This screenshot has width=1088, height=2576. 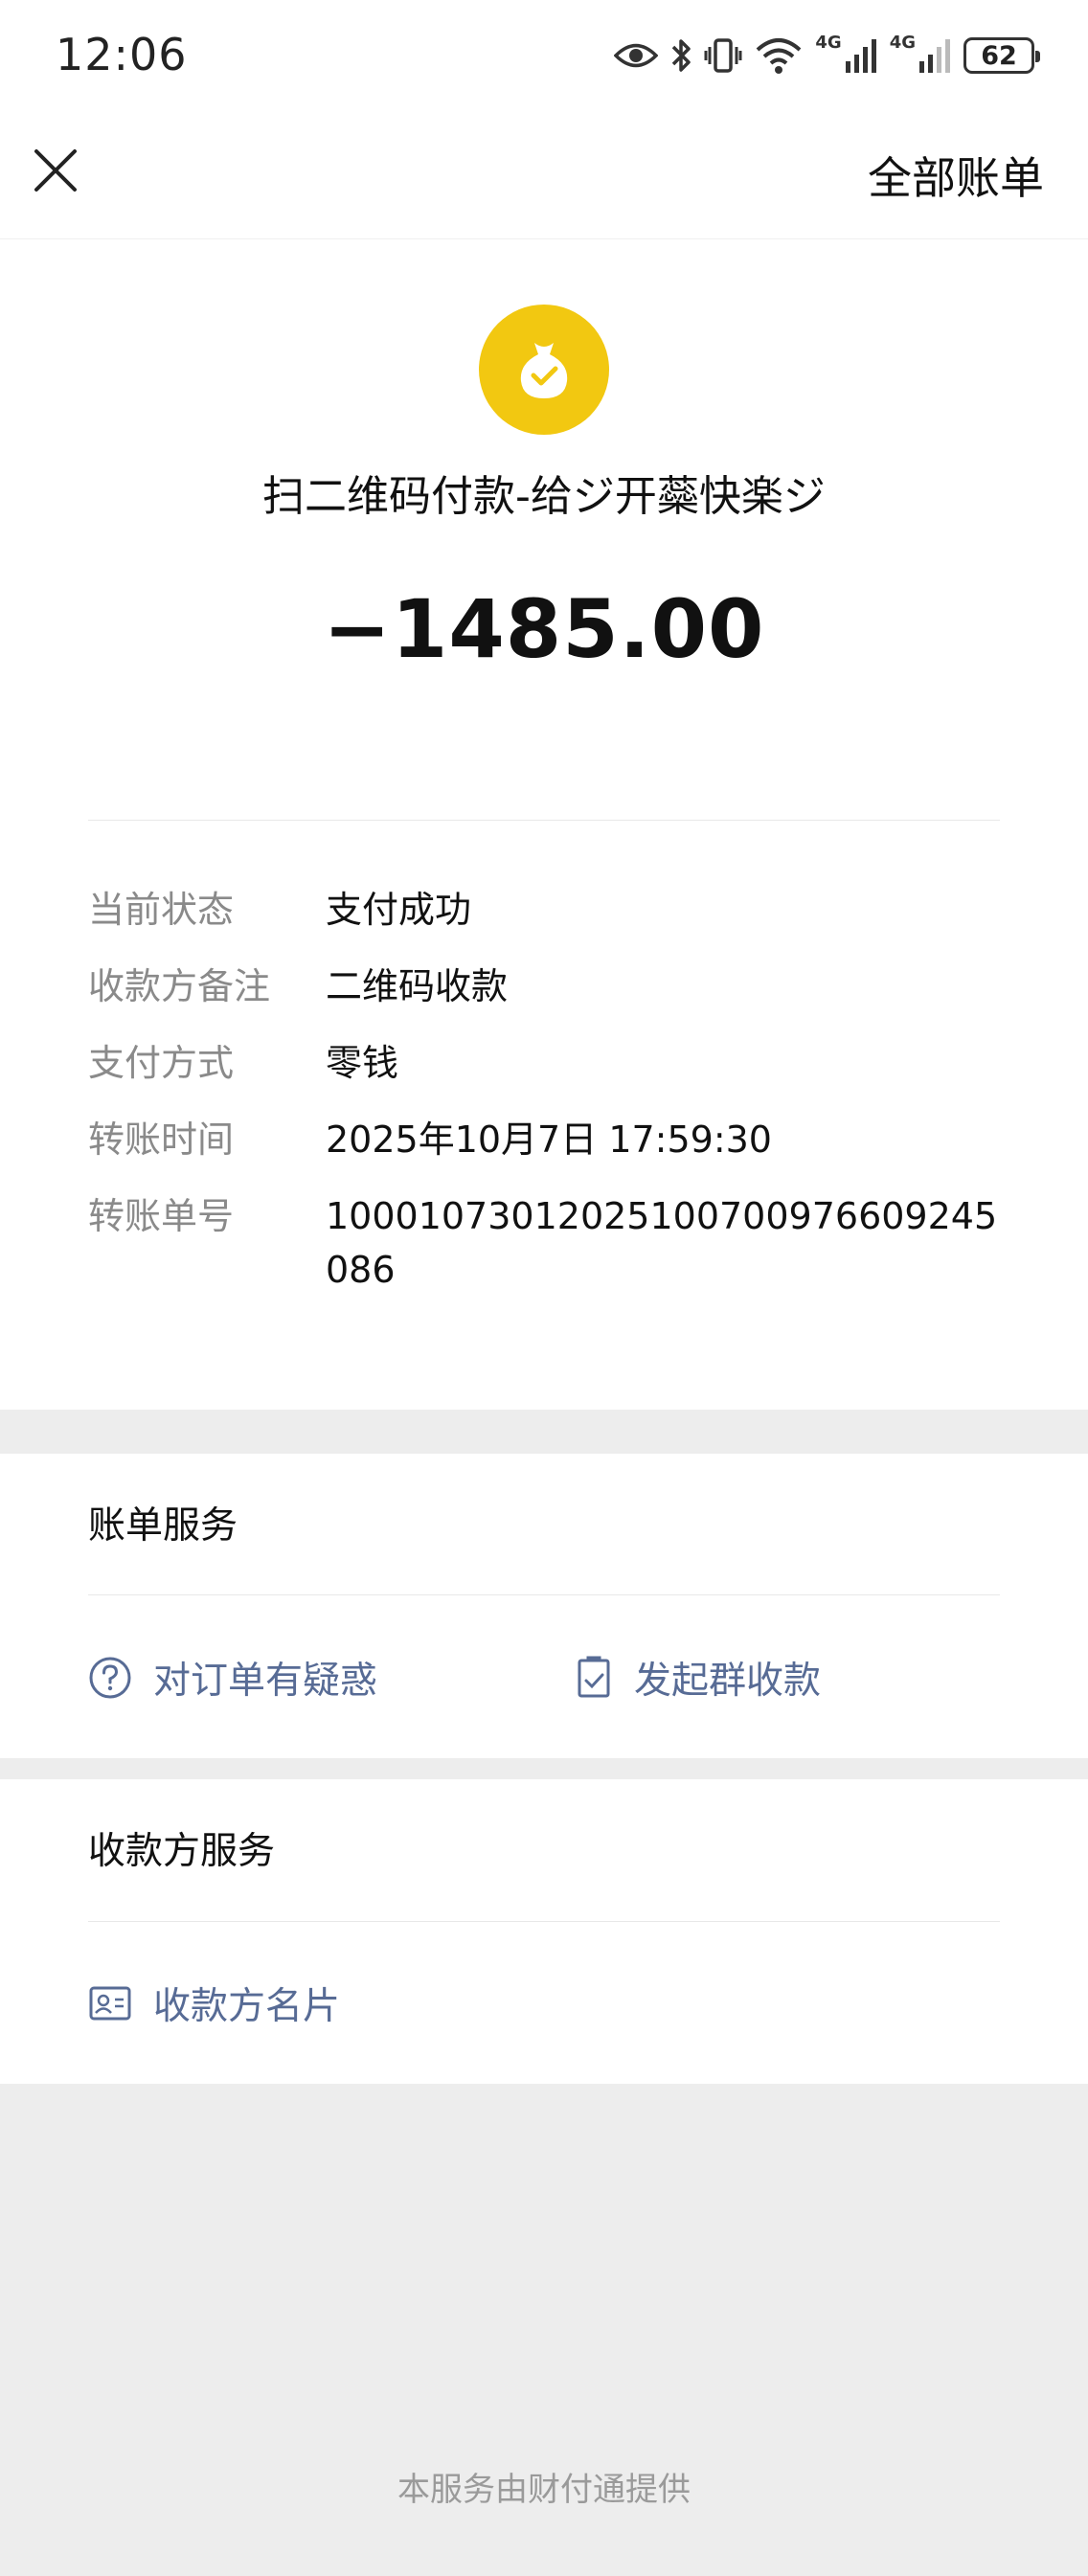 What do you see at coordinates (265, 1681) in the screenshot?
I see `order-question-label: 对订单有疑惑` at bounding box center [265, 1681].